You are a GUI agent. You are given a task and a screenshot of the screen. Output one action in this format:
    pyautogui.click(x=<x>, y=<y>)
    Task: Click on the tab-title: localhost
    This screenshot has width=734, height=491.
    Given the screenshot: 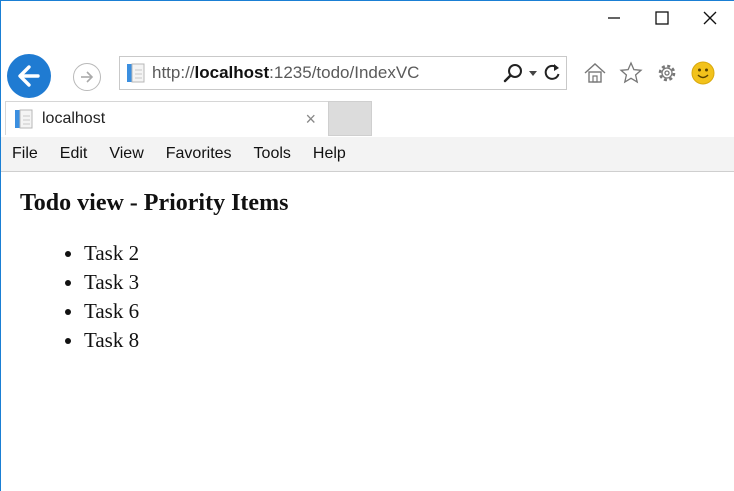 What is the action you would take?
    pyautogui.click(x=74, y=118)
    